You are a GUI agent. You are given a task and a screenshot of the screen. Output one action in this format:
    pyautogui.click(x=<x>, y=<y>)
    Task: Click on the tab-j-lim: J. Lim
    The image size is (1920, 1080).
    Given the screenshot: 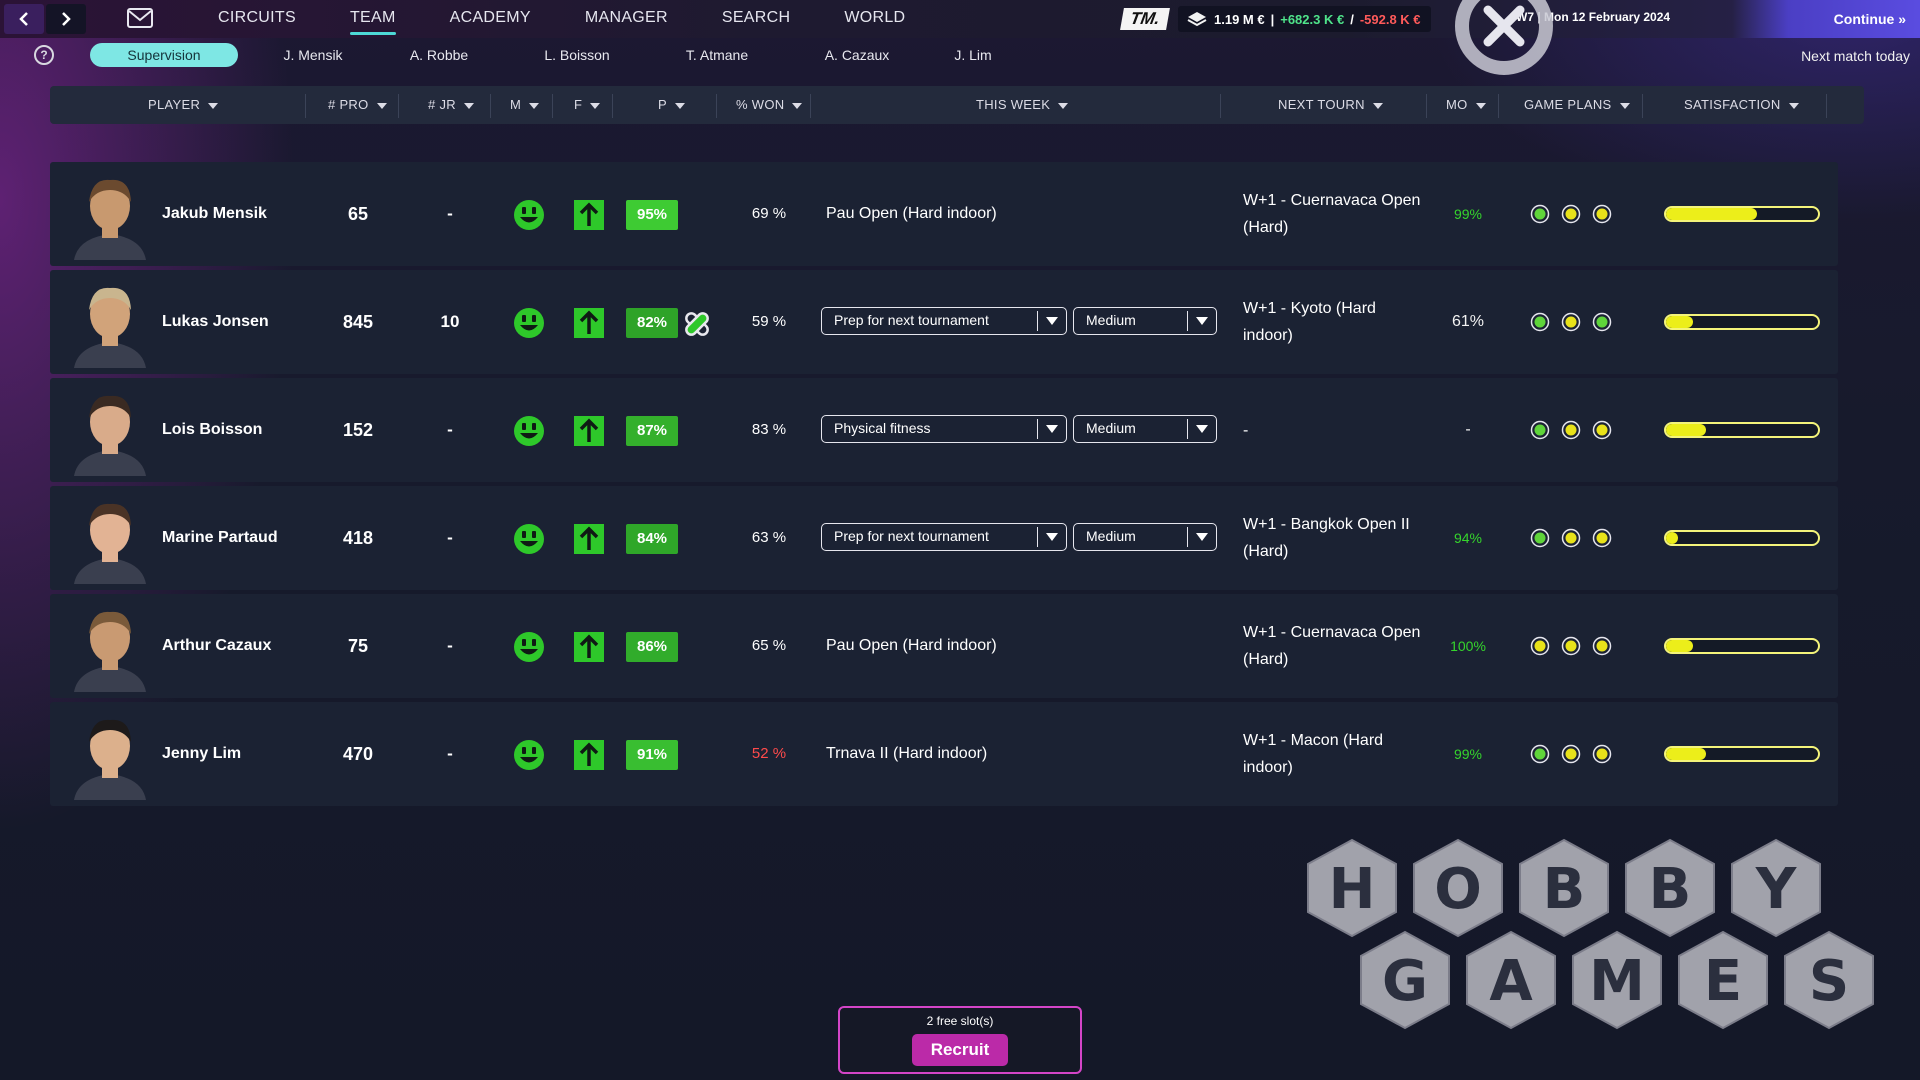 What is the action you would take?
    pyautogui.click(x=973, y=55)
    